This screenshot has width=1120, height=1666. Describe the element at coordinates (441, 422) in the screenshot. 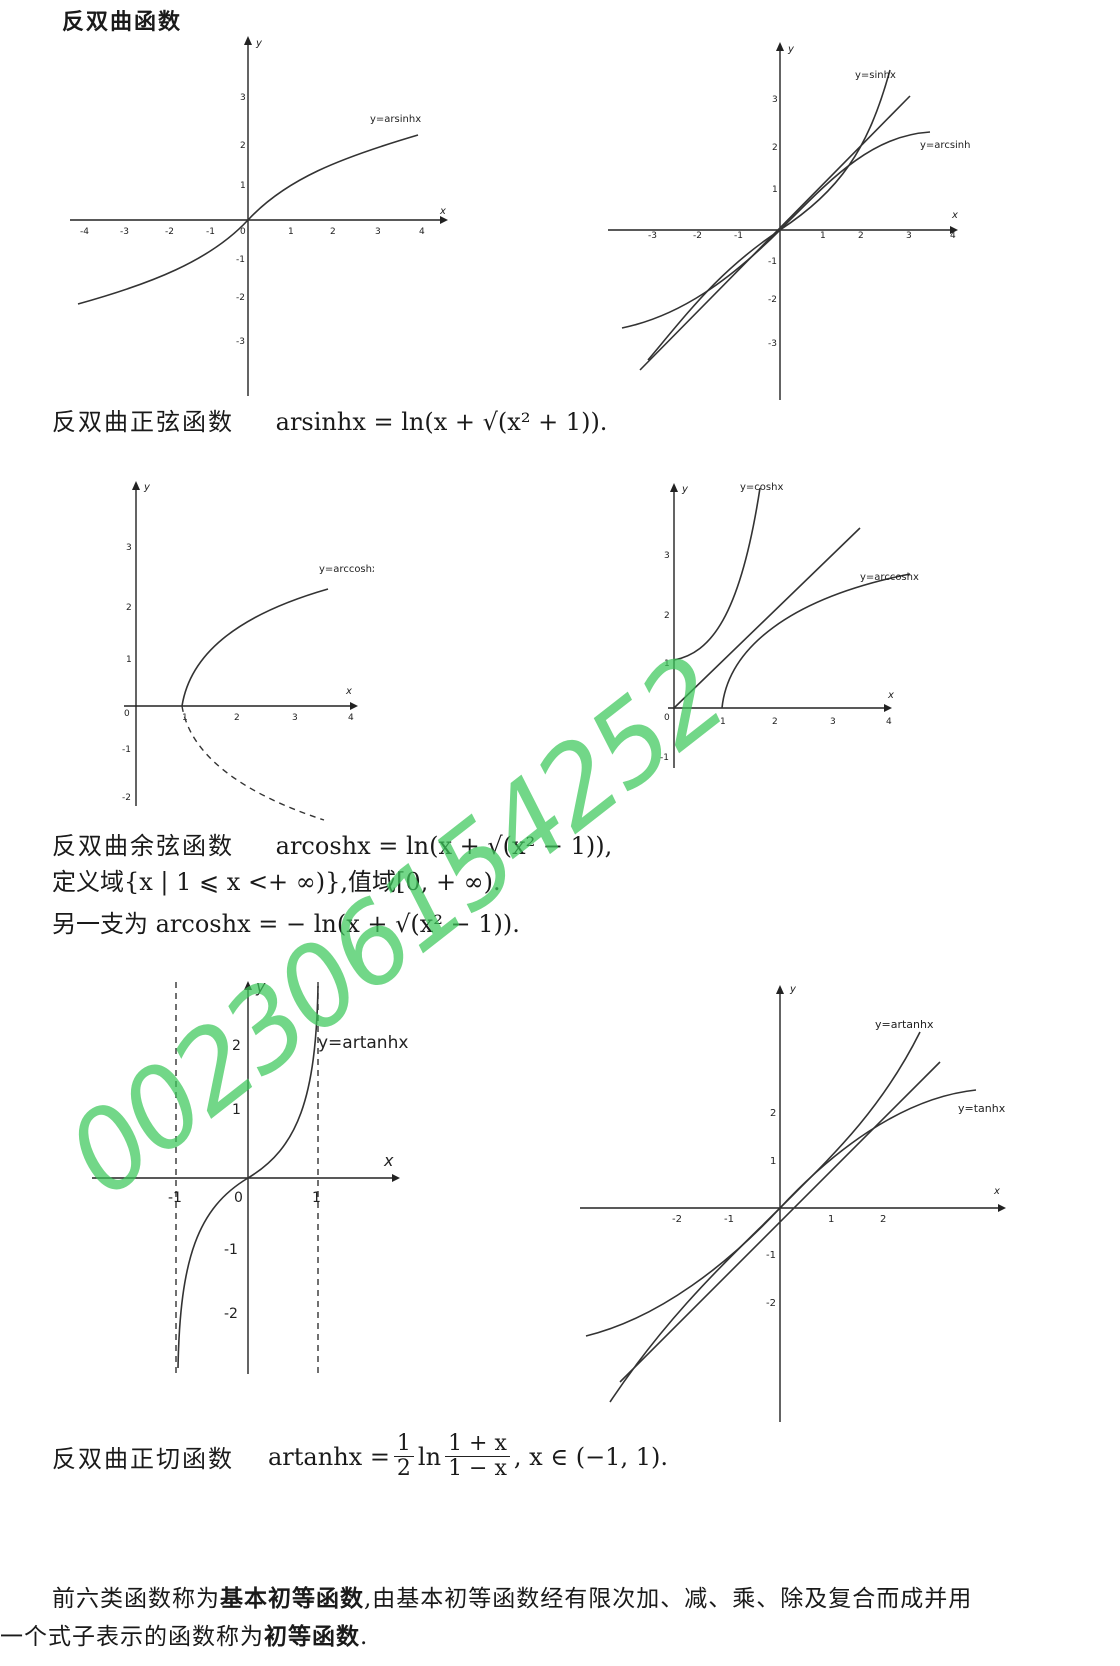

I see `formula-expression: arsinhx = ln(x + √(x² + 1)).` at that location.